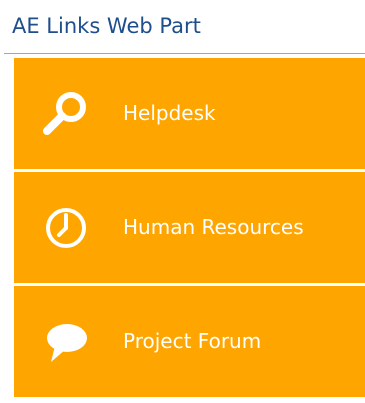 This screenshot has width=365, height=403. What do you see at coordinates (66, 114) in the screenshot?
I see `search-icon` at bounding box center [66, 114].